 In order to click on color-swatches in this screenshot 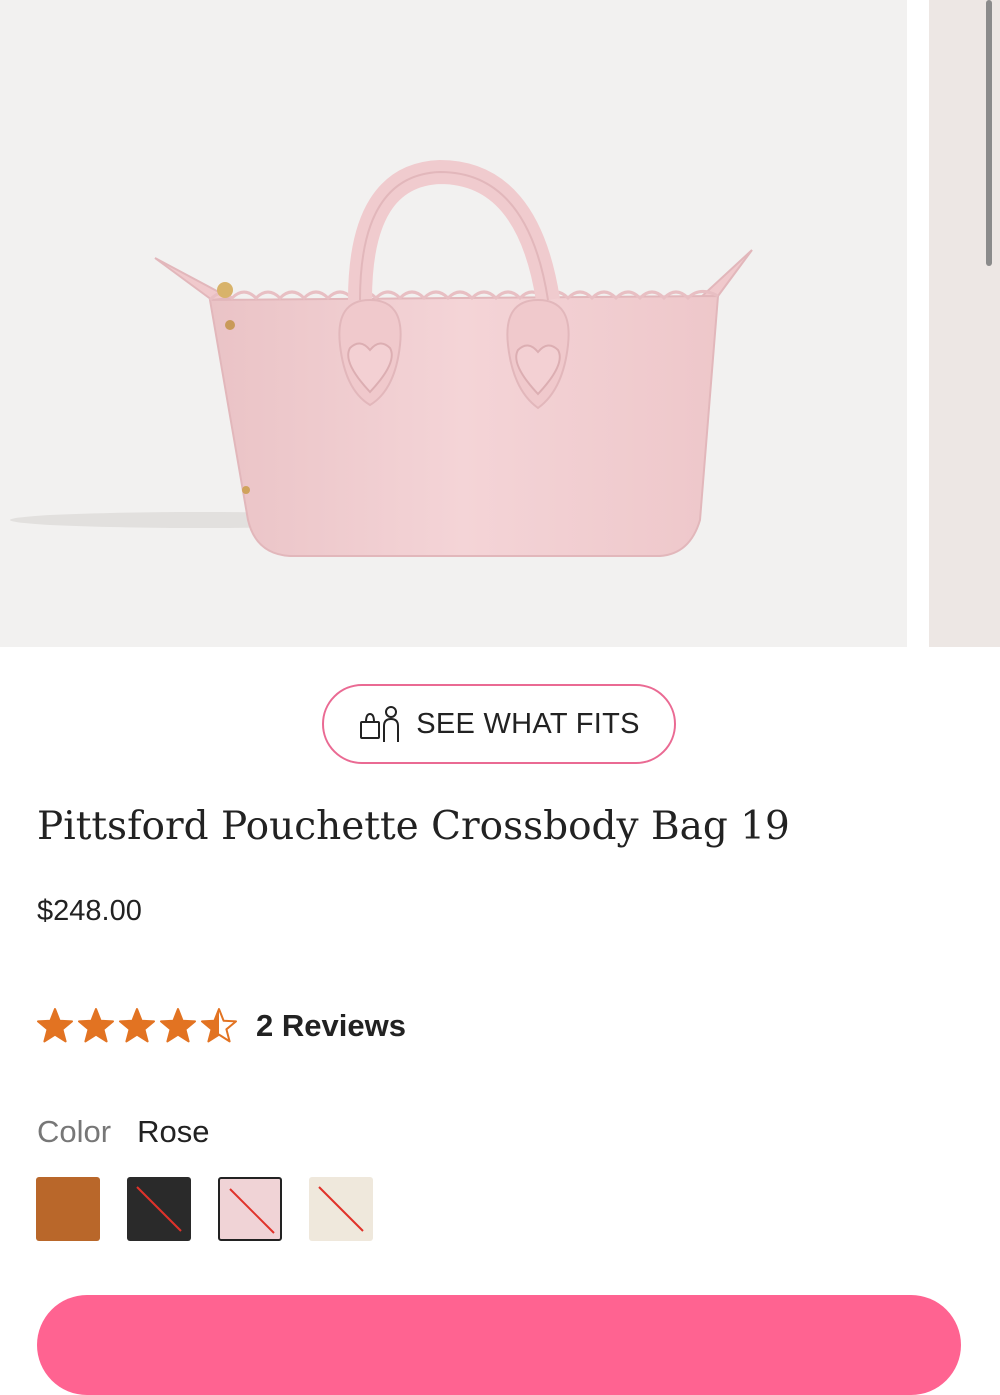, I will do `click(204, 1209)`.